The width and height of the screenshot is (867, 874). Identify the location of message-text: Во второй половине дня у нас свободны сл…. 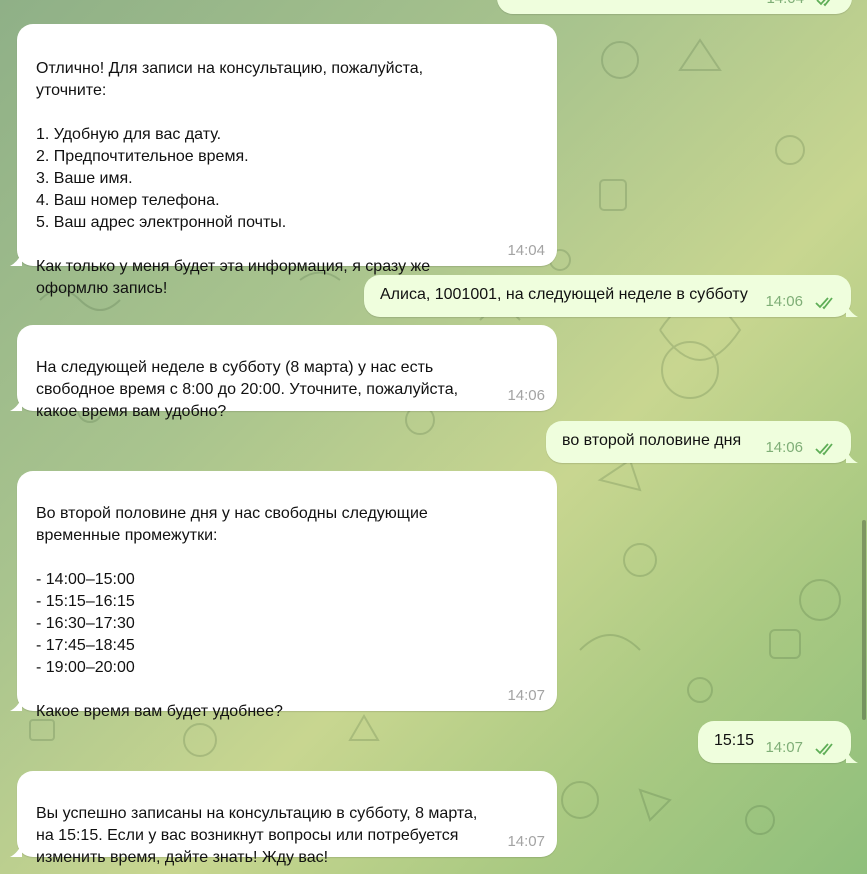
(232, 612).